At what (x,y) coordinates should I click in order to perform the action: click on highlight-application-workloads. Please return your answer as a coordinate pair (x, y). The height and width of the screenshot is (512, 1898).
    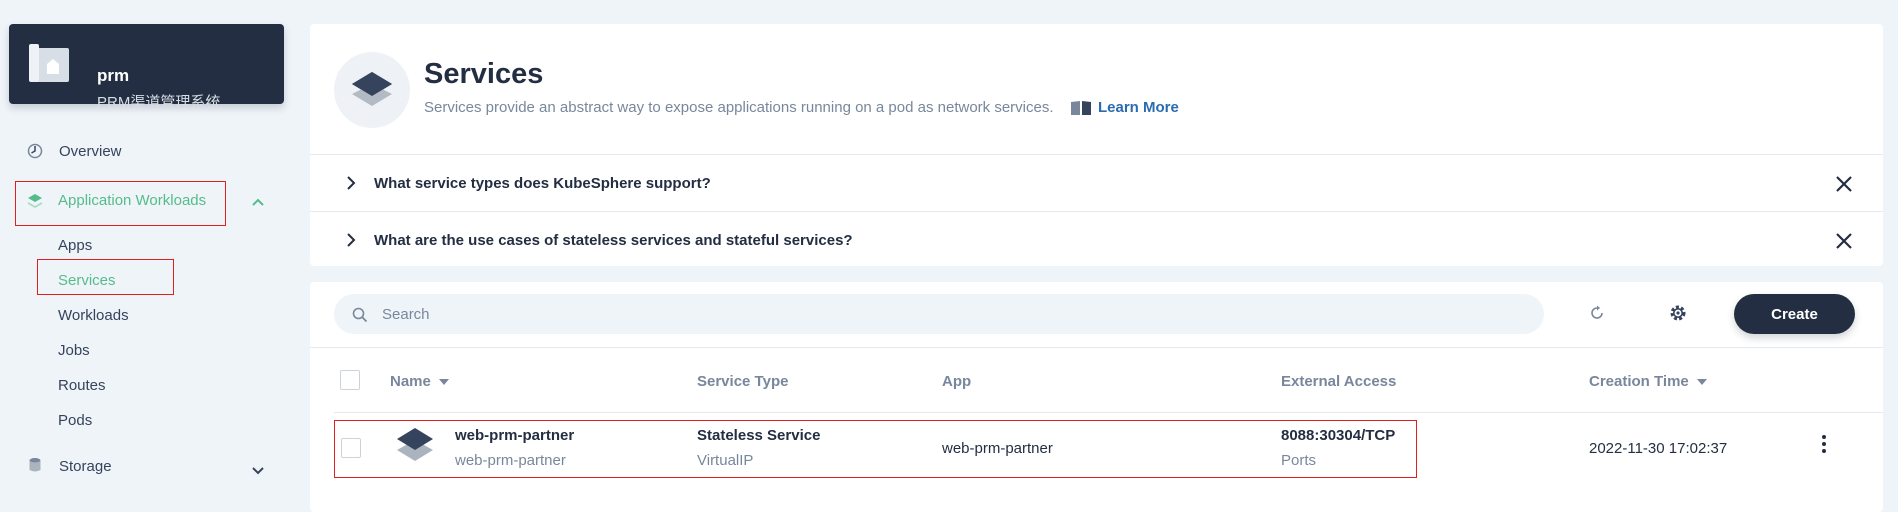
    Looking at the image, I should click on (120, 203).